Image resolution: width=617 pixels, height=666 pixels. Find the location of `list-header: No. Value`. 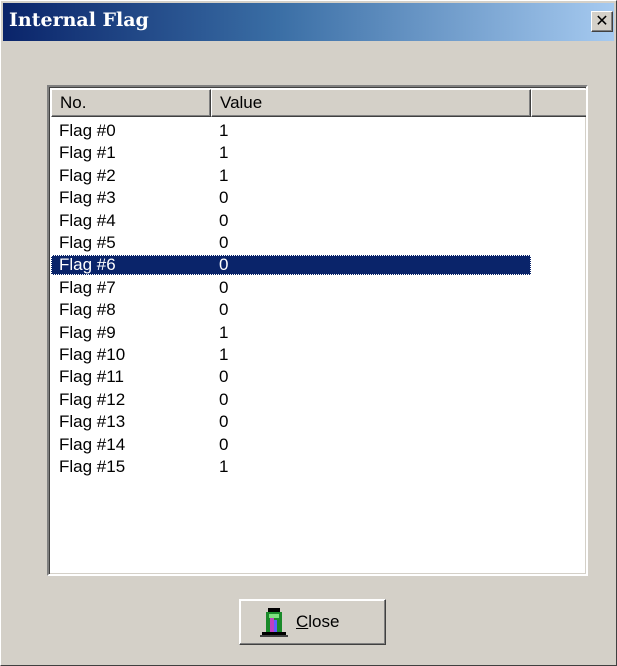

list-header: No. Value is located at coordinates (318, 103).